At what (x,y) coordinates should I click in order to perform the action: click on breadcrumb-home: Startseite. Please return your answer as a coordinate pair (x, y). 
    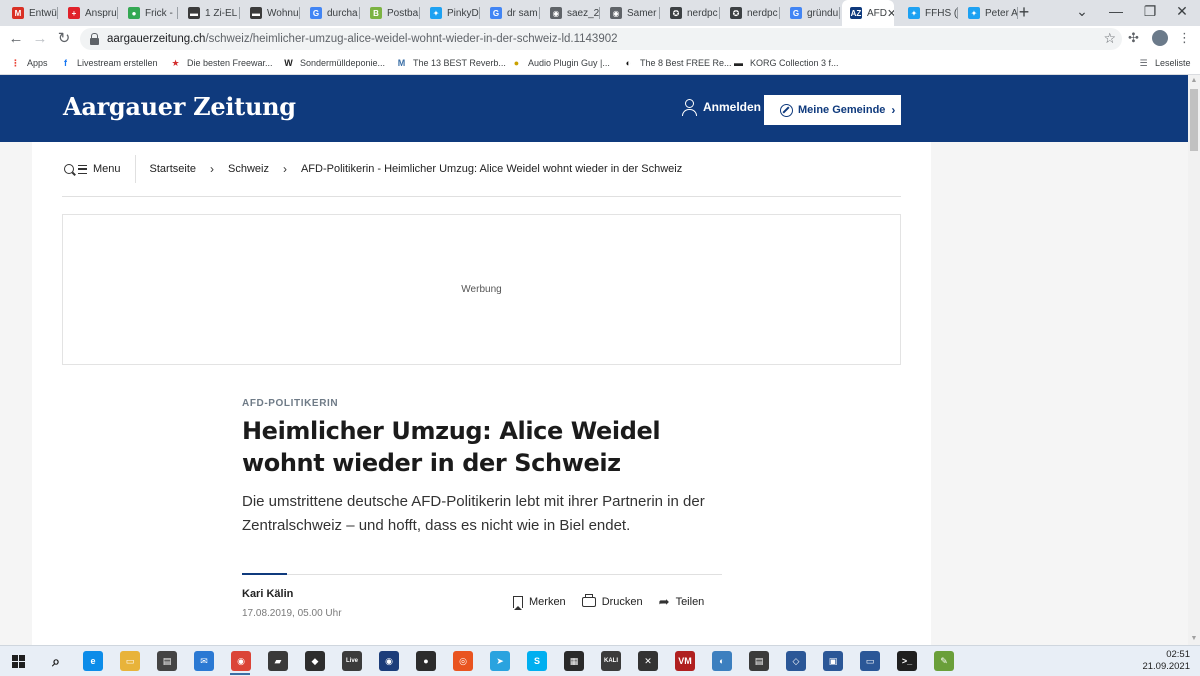
    Looking at the image, I should click on (173, 169).